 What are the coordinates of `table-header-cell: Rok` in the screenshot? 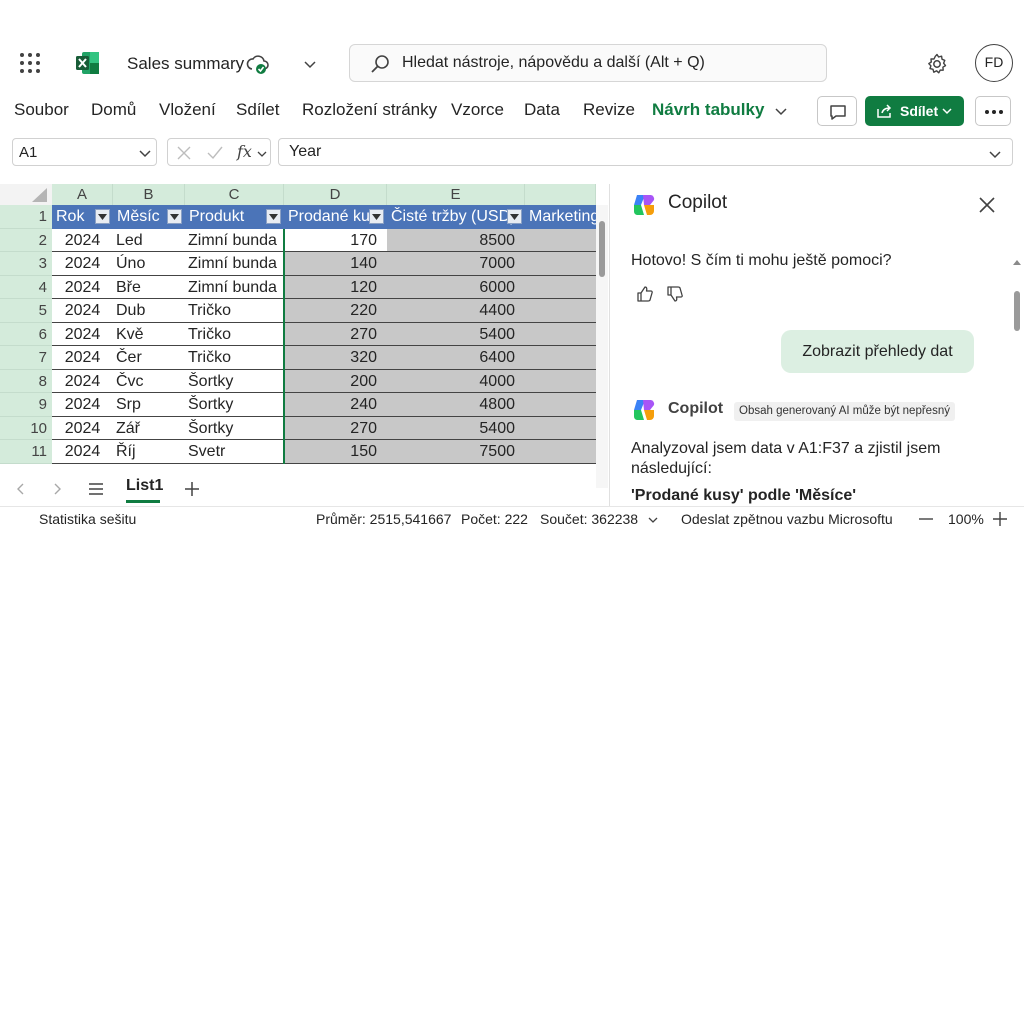 It's located at (82, 217).